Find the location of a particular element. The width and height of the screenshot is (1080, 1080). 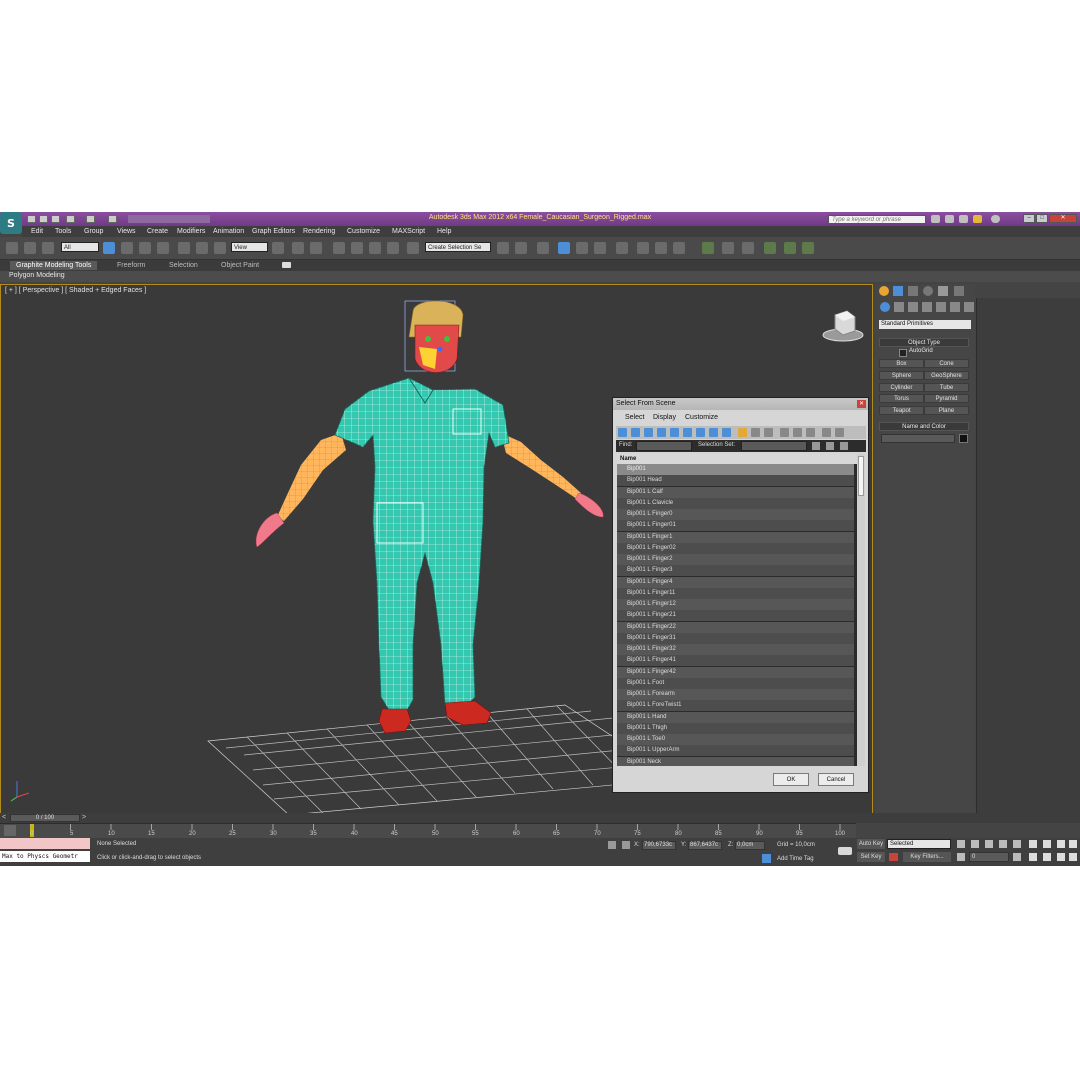

shapes-icon is located at coordinates (899, 307).